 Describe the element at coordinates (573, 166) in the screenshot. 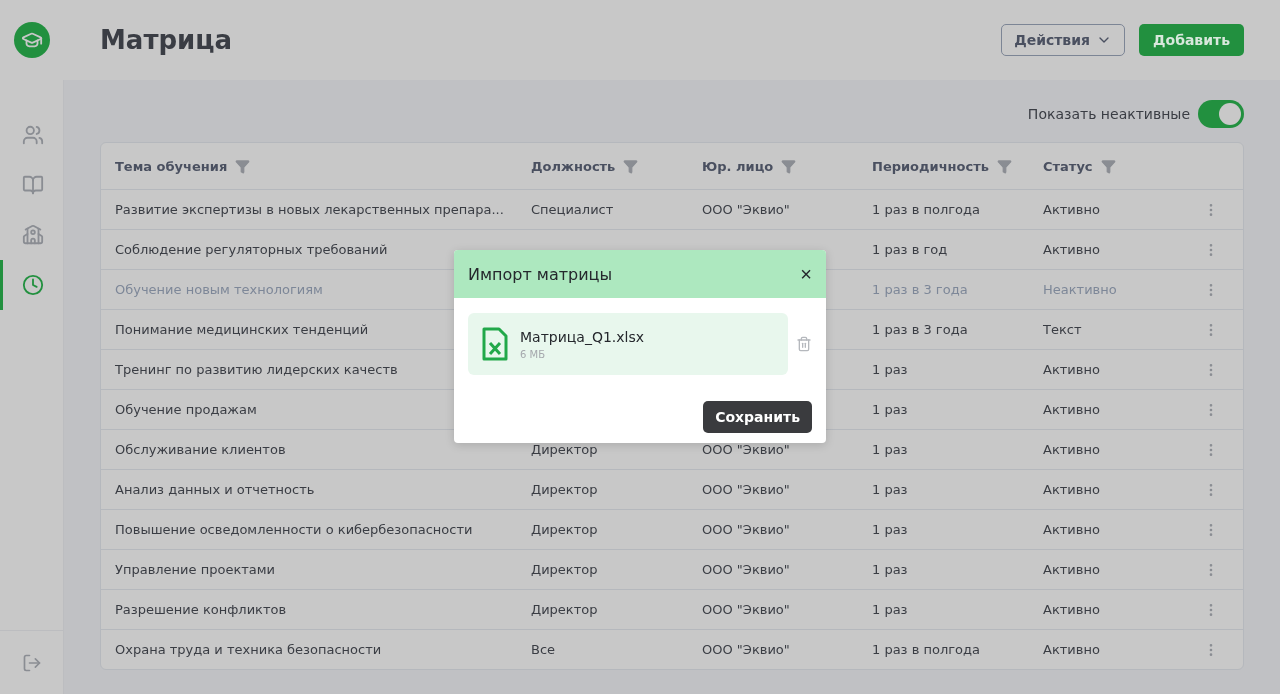

I see `column-header: Должность` at that location.